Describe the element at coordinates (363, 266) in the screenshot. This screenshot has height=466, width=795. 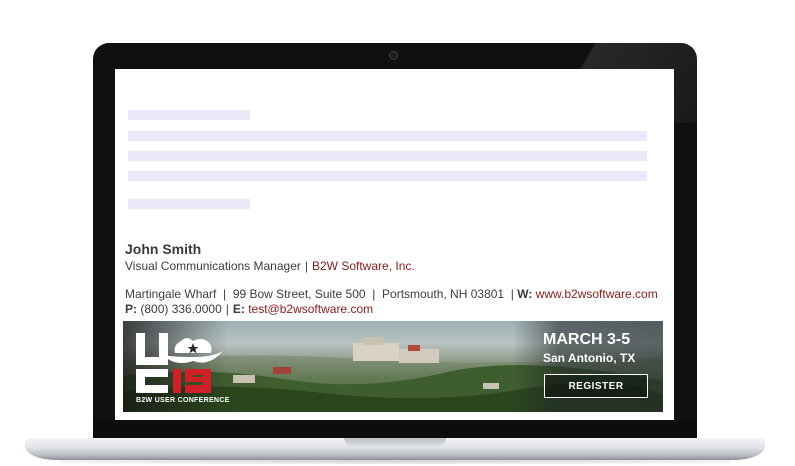
I see `company-link: B2W Software, Inc.` at that location.